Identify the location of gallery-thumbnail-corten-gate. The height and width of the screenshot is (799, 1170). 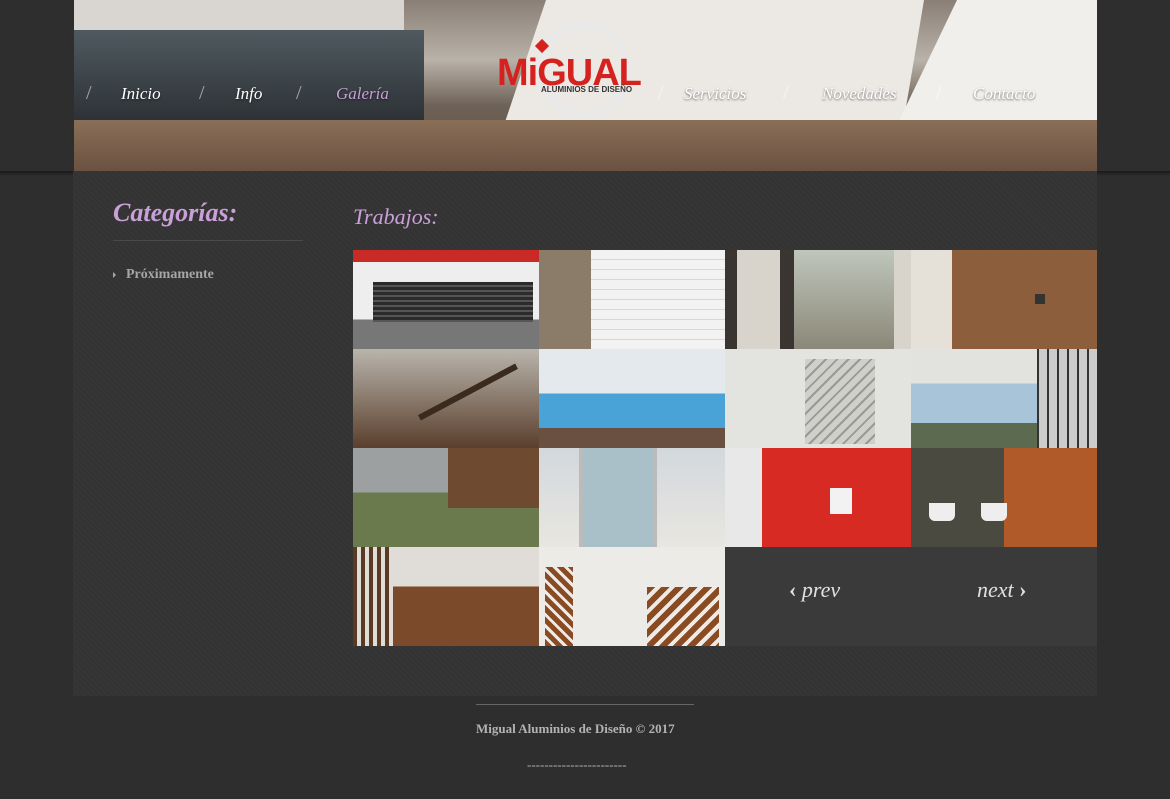
(632, 596).